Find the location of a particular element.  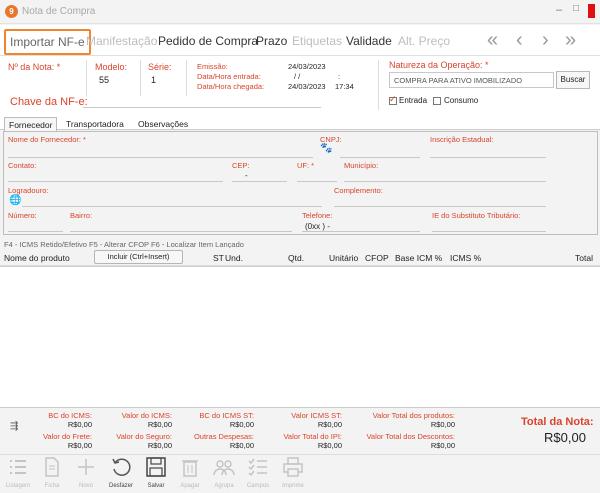

minimize-icon: – is located at coordinates (559, 10).